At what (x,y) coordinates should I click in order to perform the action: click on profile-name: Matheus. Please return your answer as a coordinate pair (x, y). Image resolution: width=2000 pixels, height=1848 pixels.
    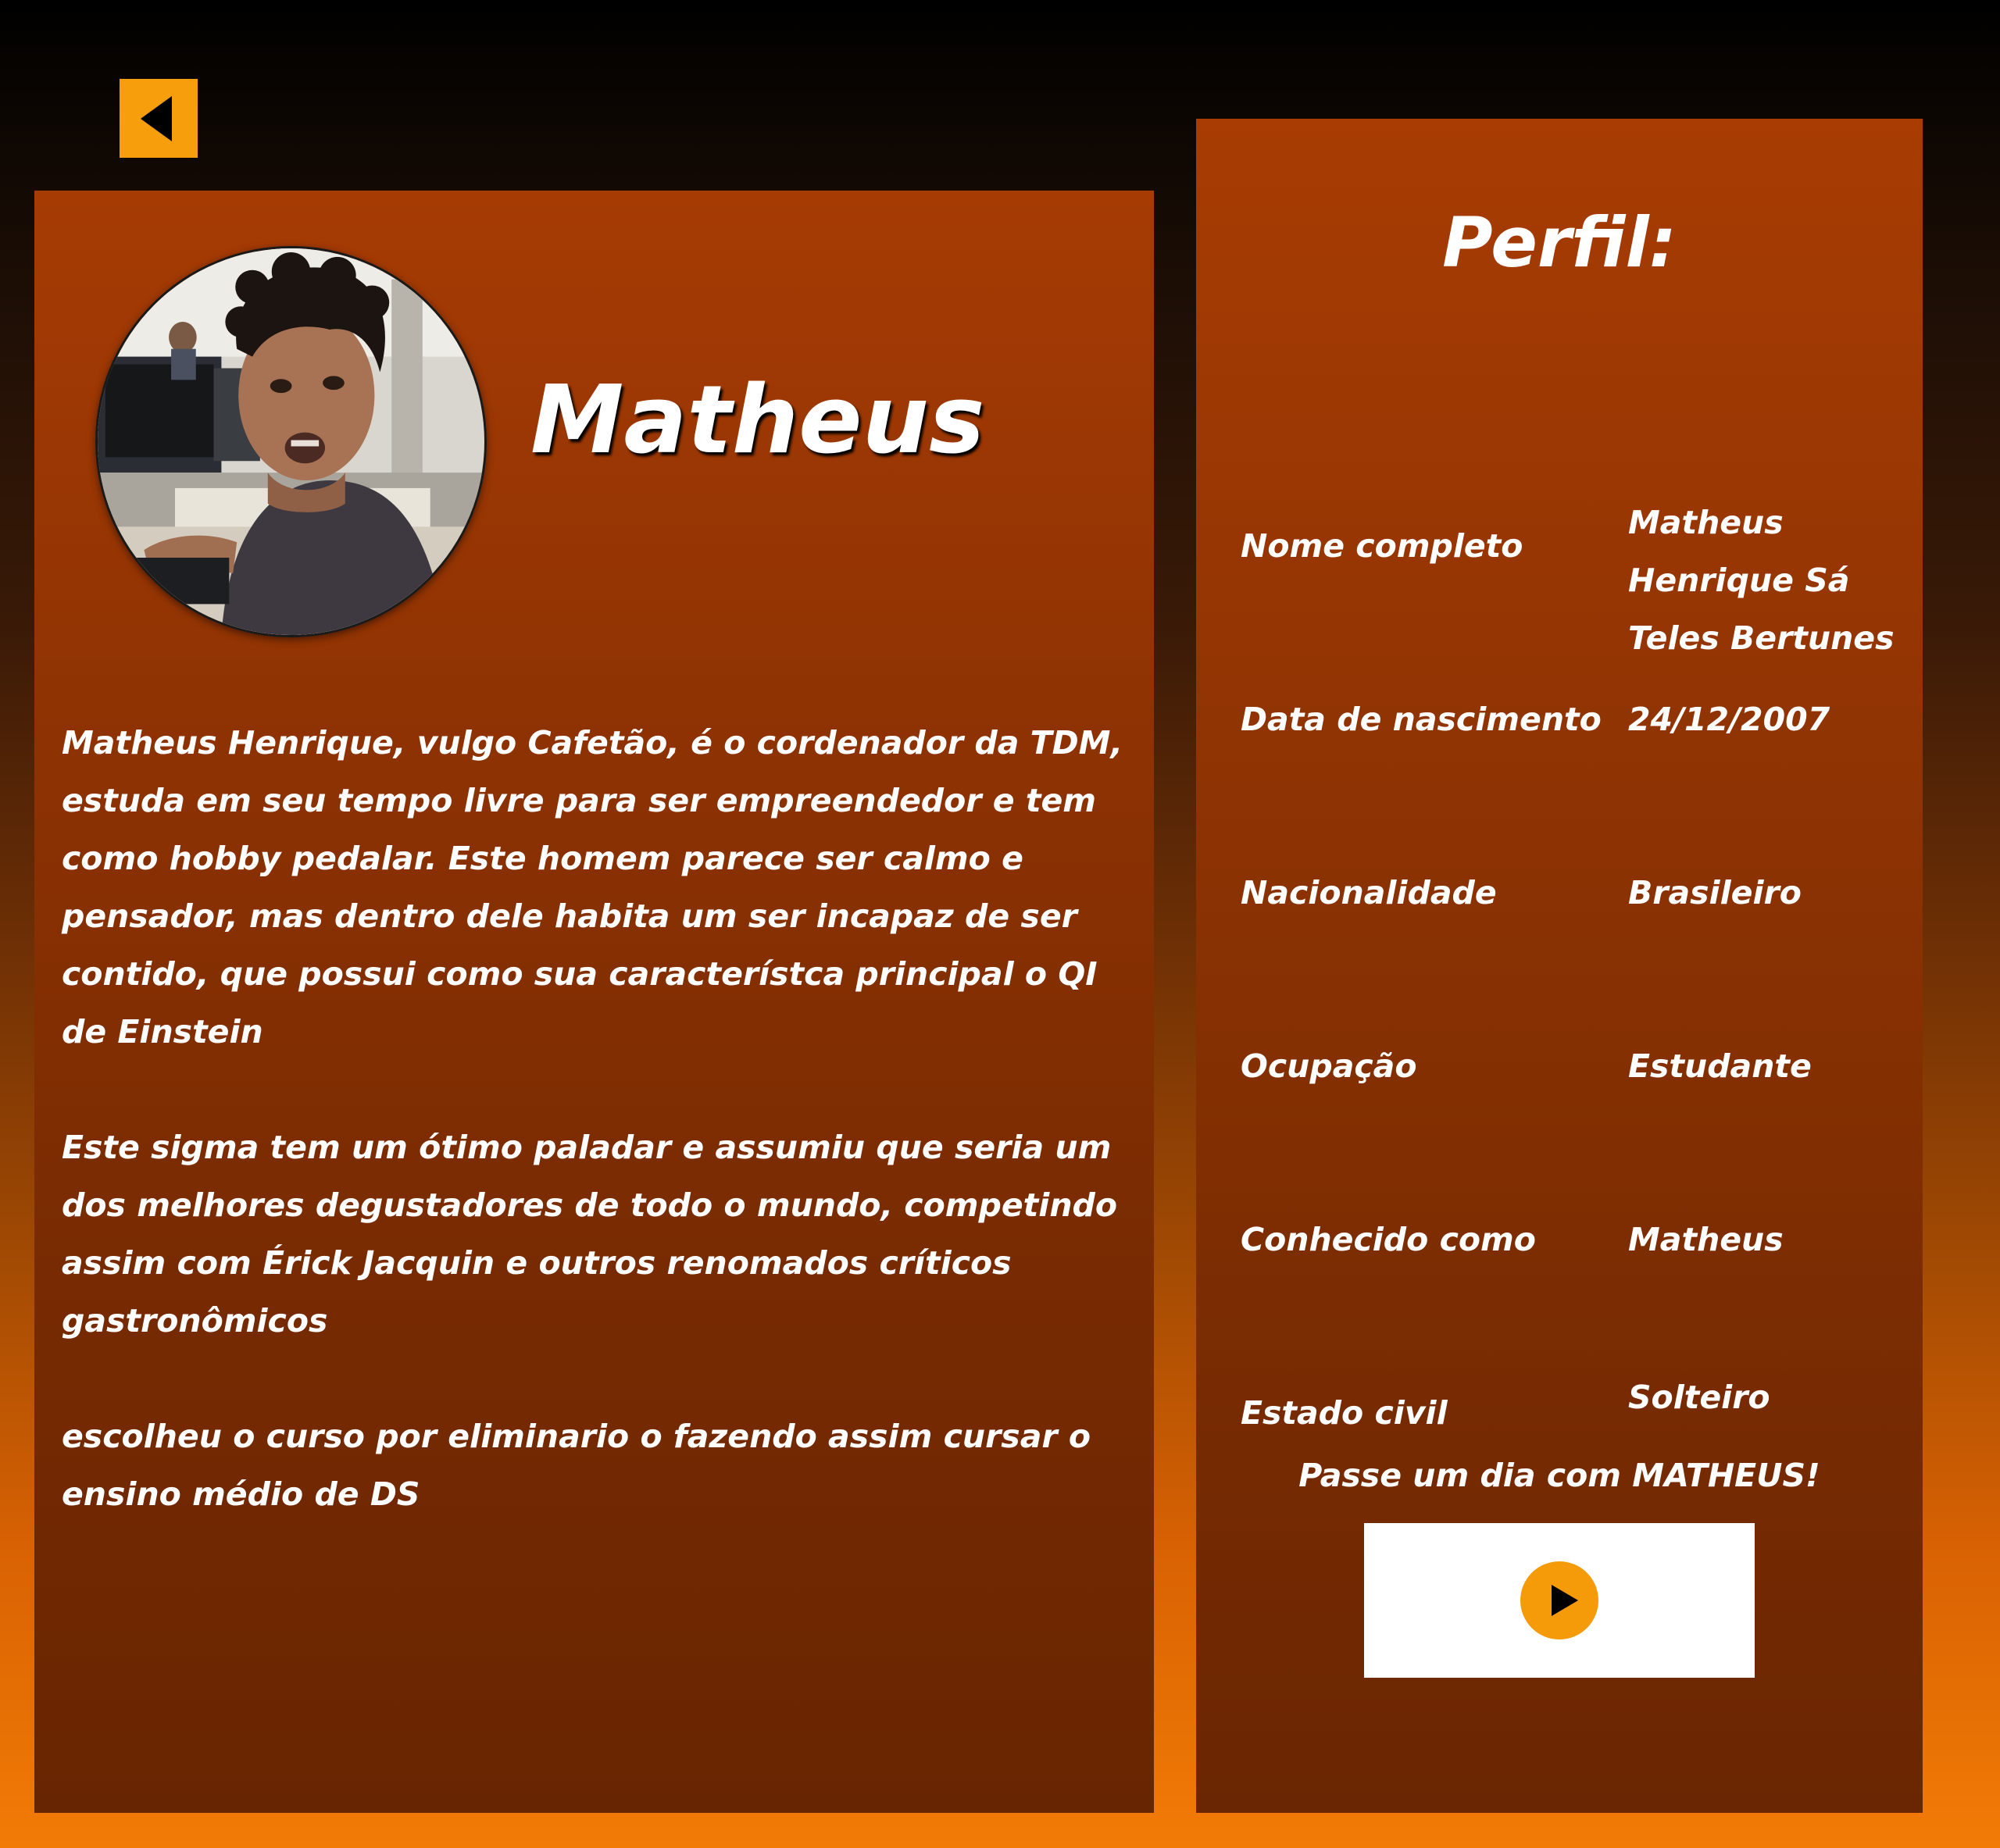
    Looking at the image, I should click on (757, 420).